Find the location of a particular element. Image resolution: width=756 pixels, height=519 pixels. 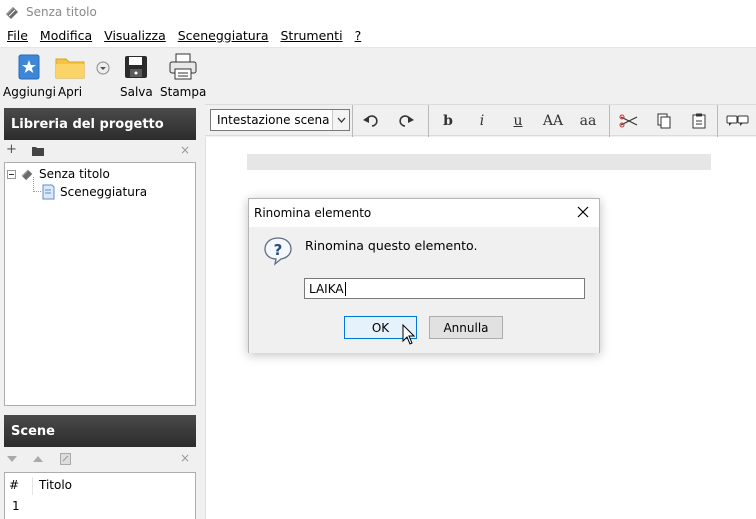

scenes-tools: × is located at coordinates (100, 460).